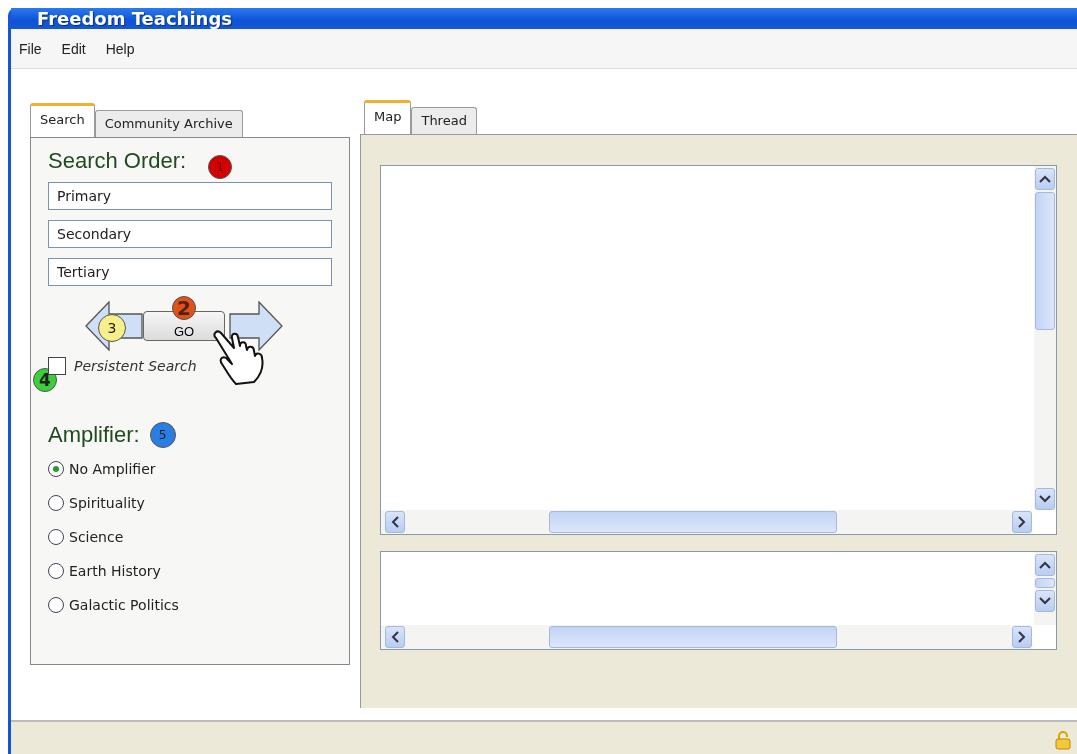  Describe the element at coordinates (190, 272) in the screenshot. I see `input-field: Tertiary` at that location.